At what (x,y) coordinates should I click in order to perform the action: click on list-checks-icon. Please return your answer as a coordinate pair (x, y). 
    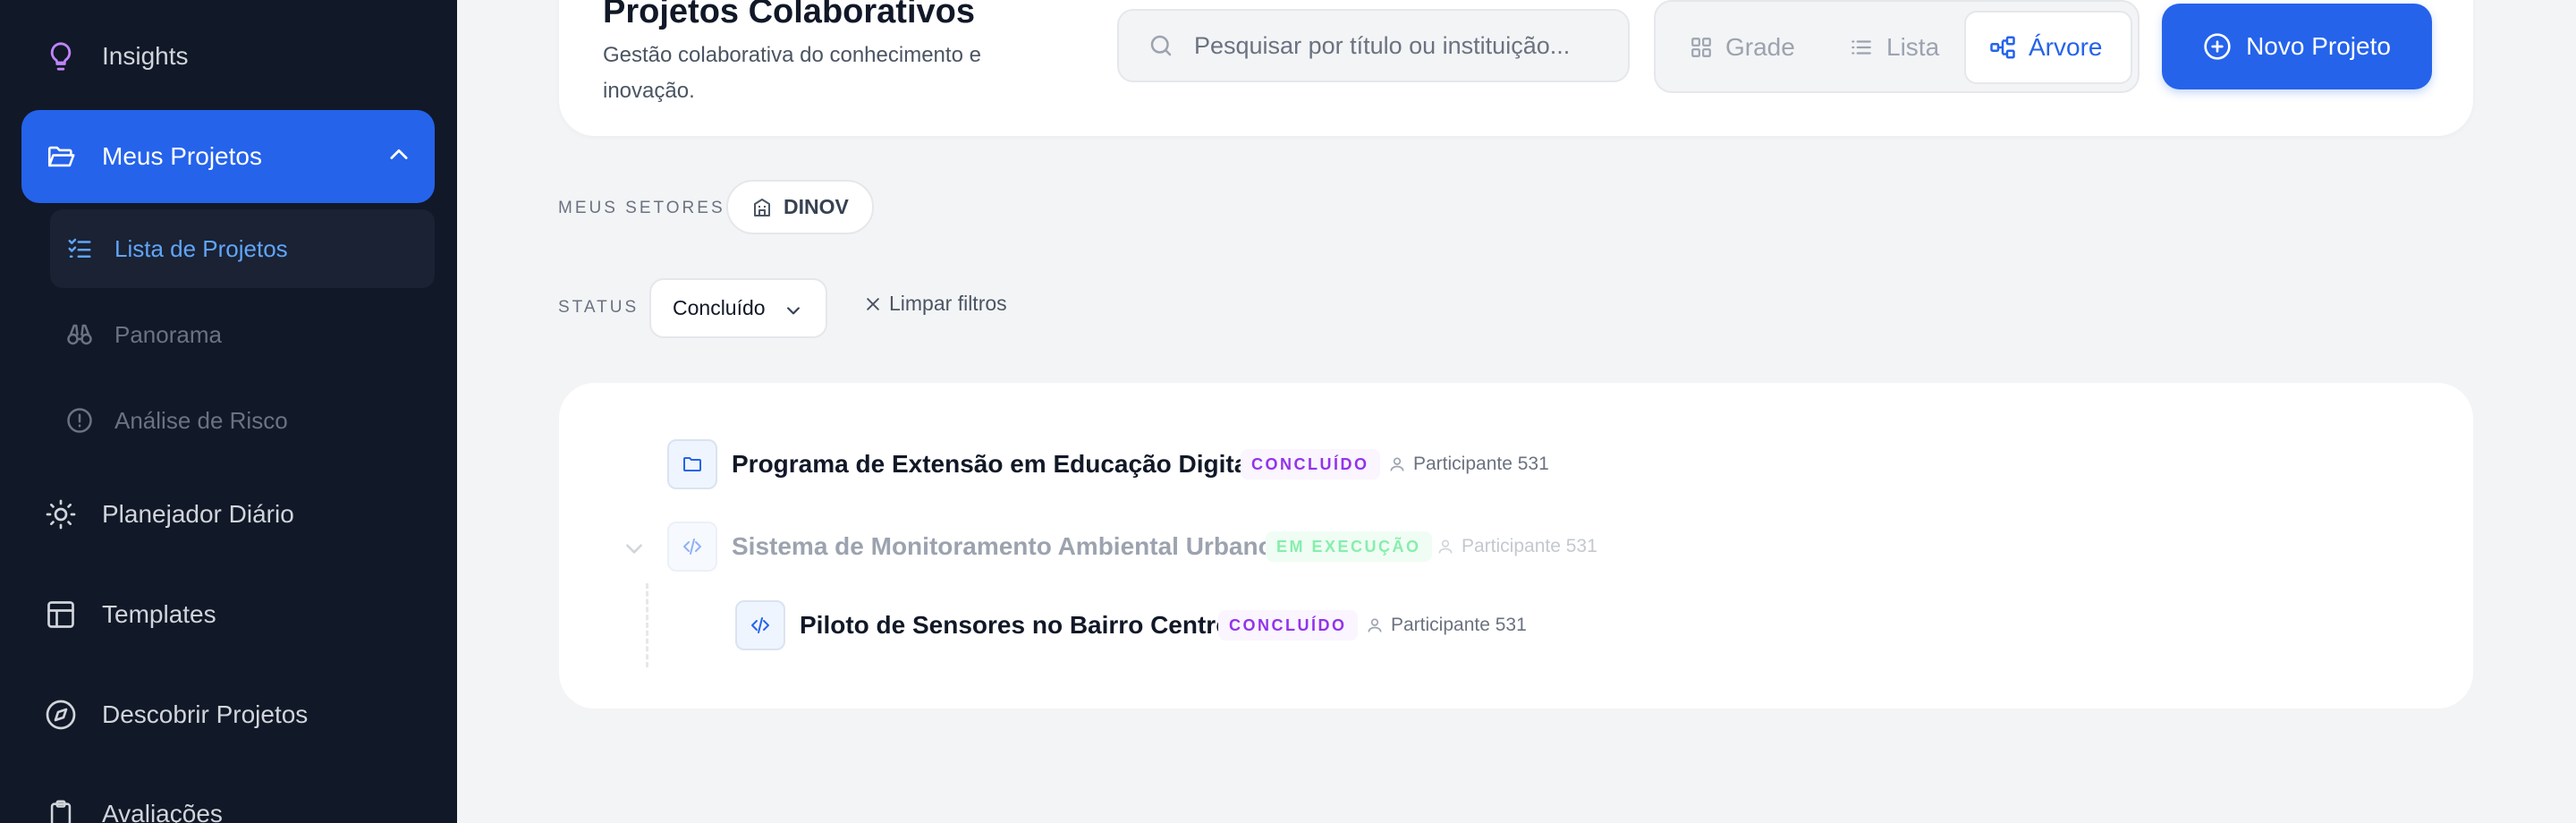
    Looking at the image, I should click on (79, 248).